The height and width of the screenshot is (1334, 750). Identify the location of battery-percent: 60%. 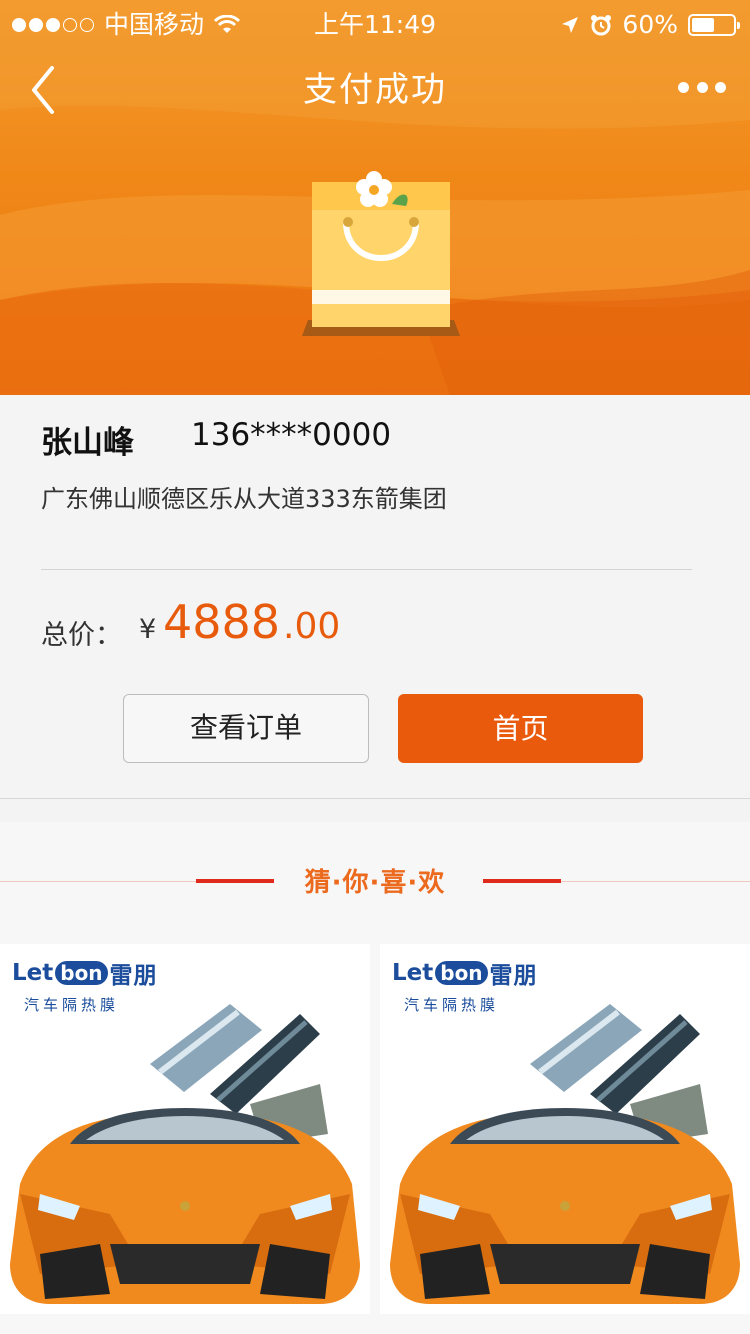
(650, 24).